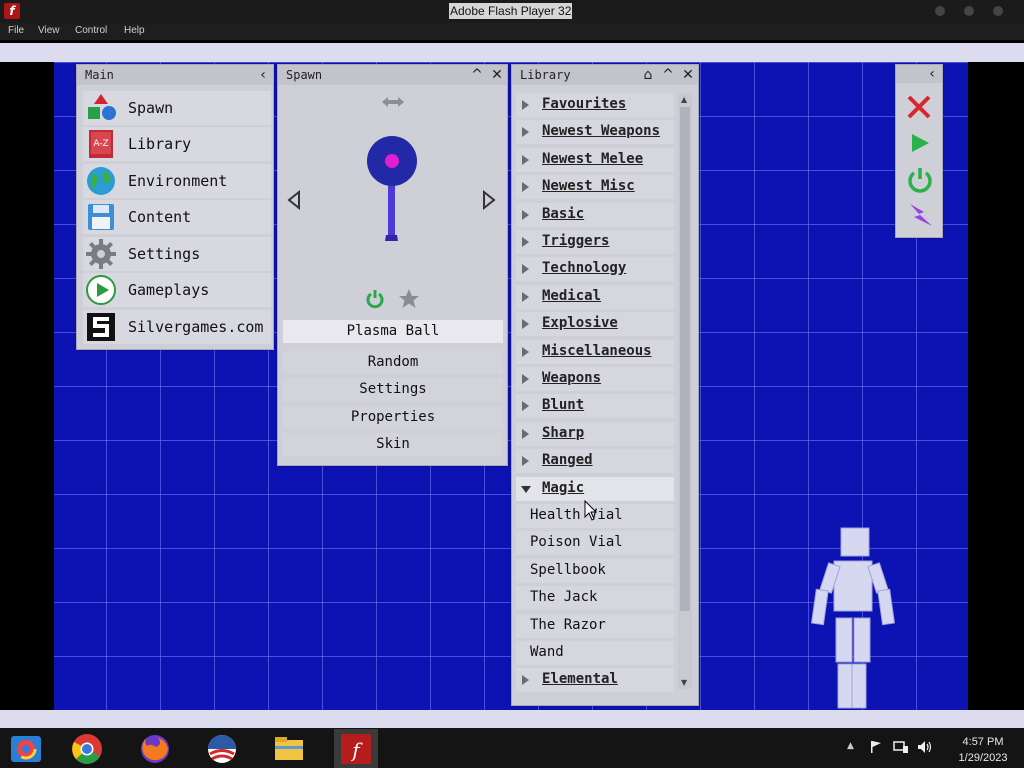 The height and width of the screenshot is (768, 1024). What do you see at coordinates (393, 389) in the screenshot?
I see `settings-button: Settings` at bounding box center [393, 389].